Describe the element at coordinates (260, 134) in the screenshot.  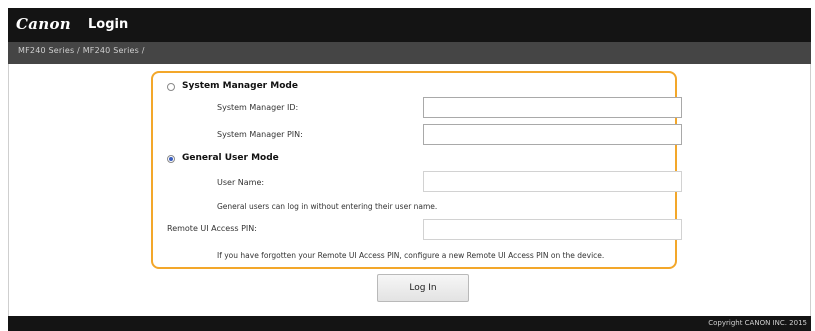
I see `system-manager-pin-label: System Manager PIN:` at that location.